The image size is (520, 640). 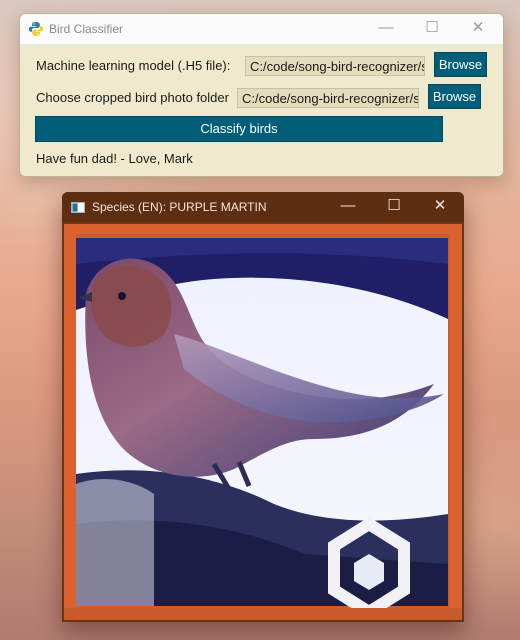 What do you see at coordinates (114, 158) in the screenshot?
I see `footer-note: Have fun dad! - Love, Mark` at bounding box center [114, 158].